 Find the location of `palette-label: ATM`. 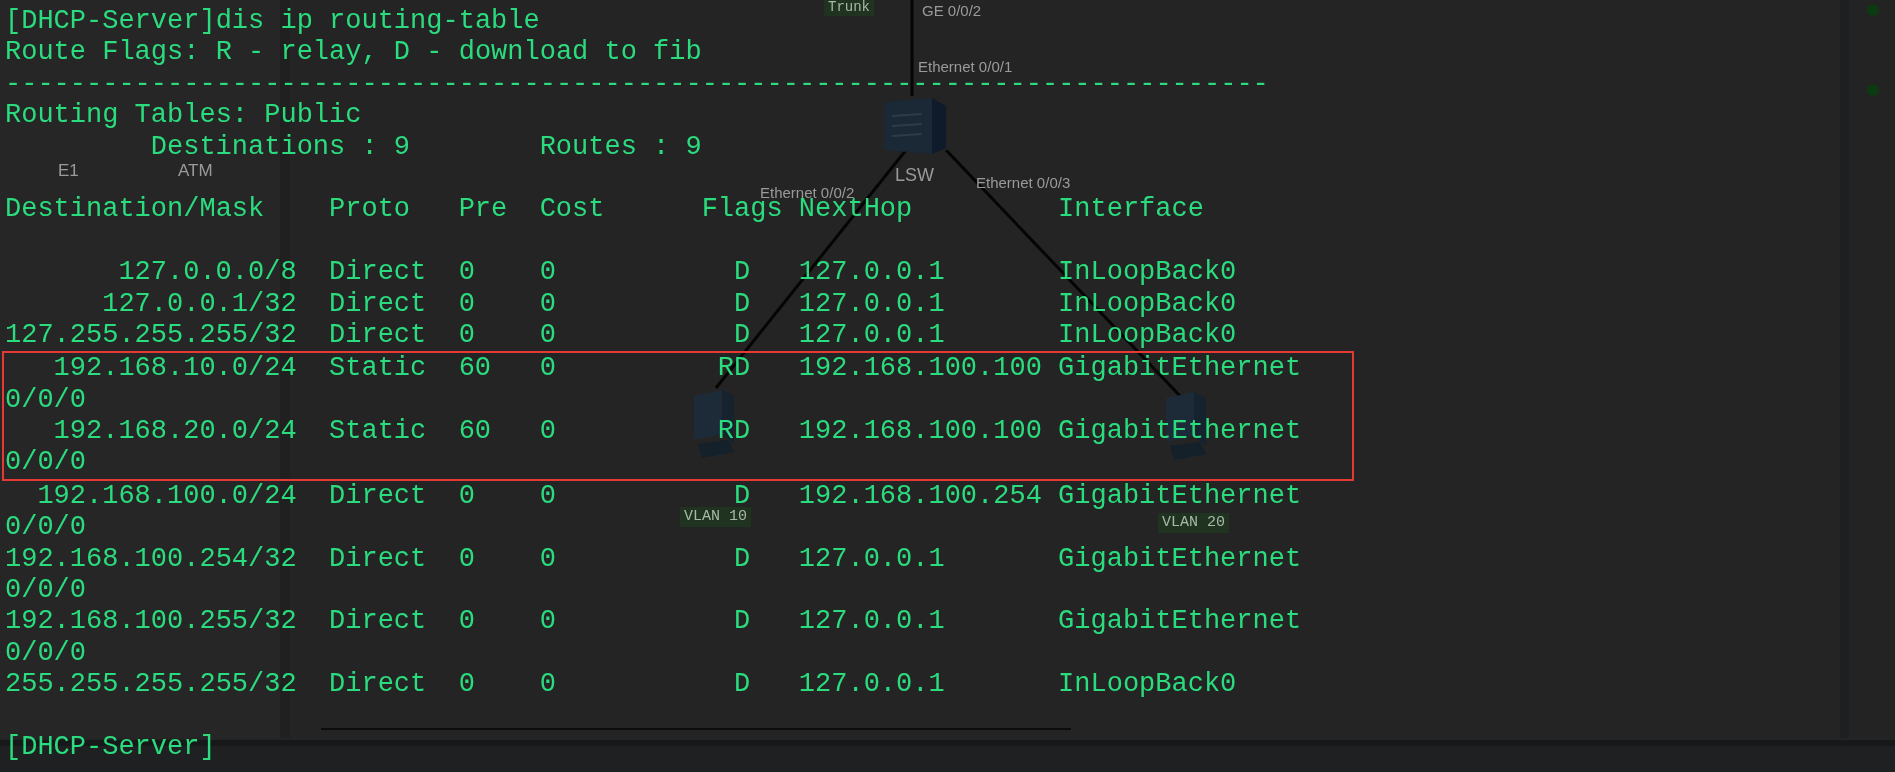

palette-label: ATM is located at coordinates (195, 171).